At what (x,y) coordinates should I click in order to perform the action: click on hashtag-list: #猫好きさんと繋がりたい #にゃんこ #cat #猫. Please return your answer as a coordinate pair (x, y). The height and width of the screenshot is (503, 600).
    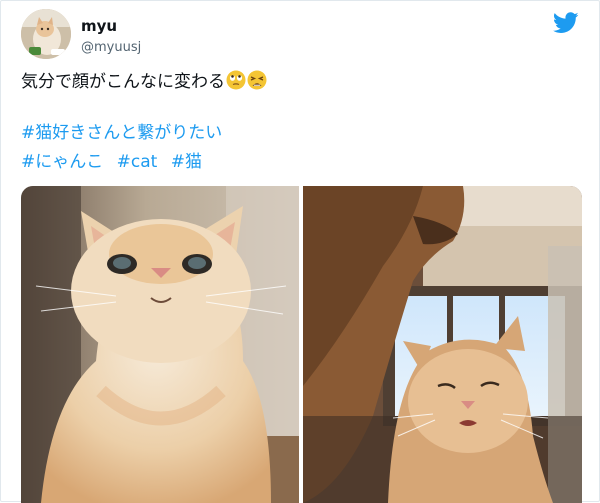
    Looking at the image, I should click on (301, 148).